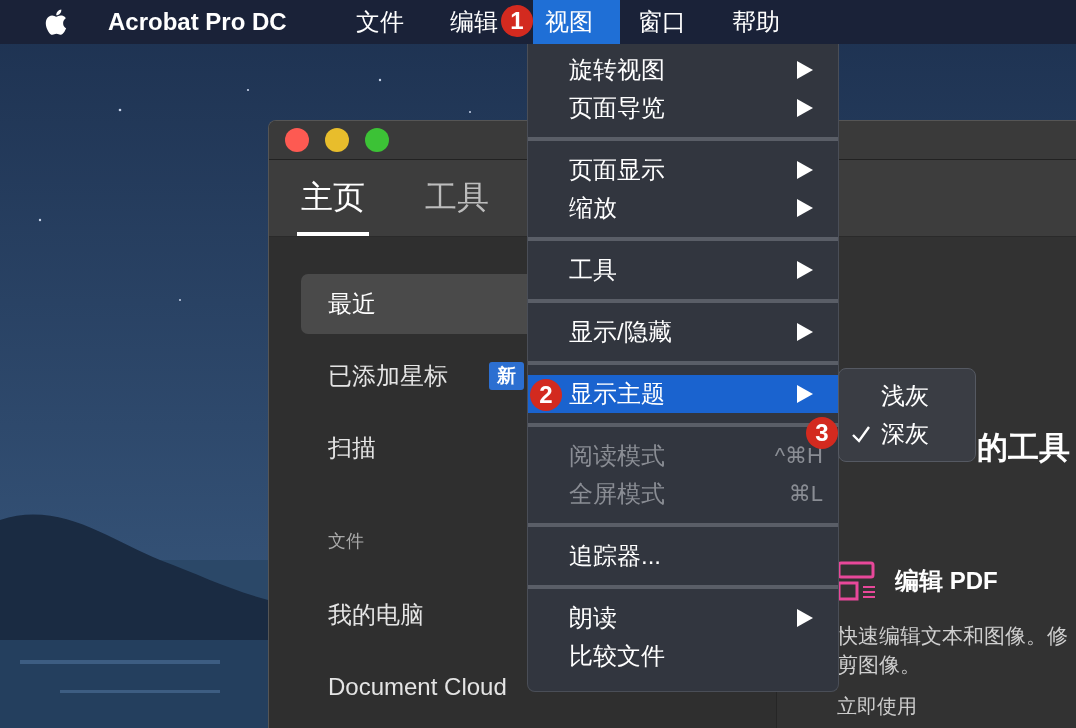 Image resolution: width=1076 pixels, height=728 pixels. Describe the element at coordinates (223, 22) in the screenshot. I see `app-name: Acrobat Pro DC` at that location.